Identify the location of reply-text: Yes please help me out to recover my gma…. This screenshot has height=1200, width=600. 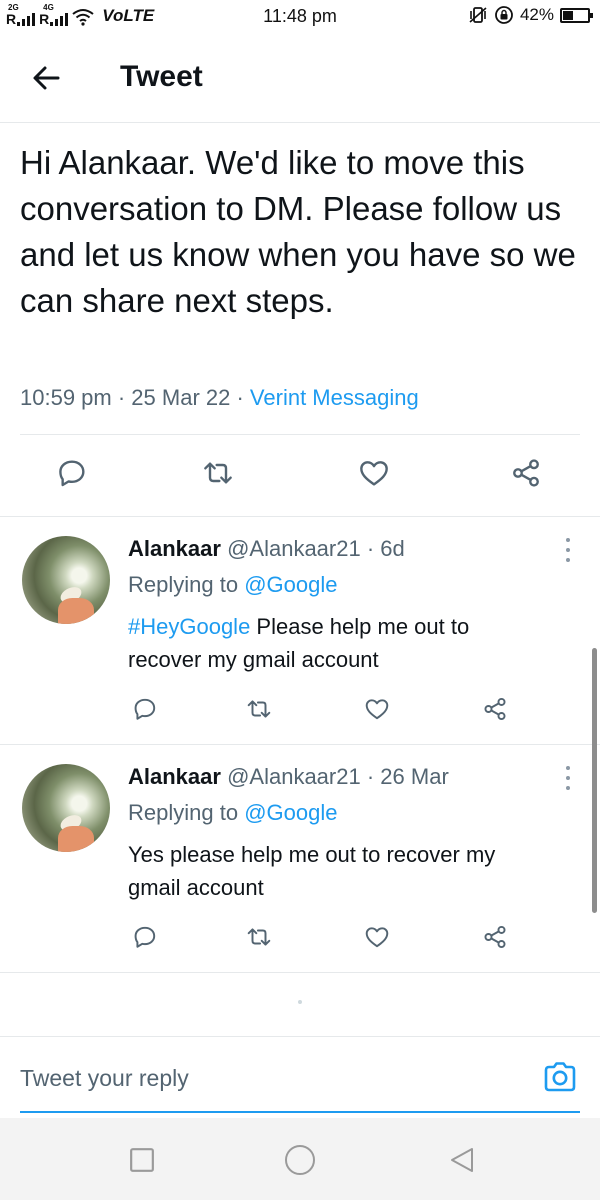
(312, 871).